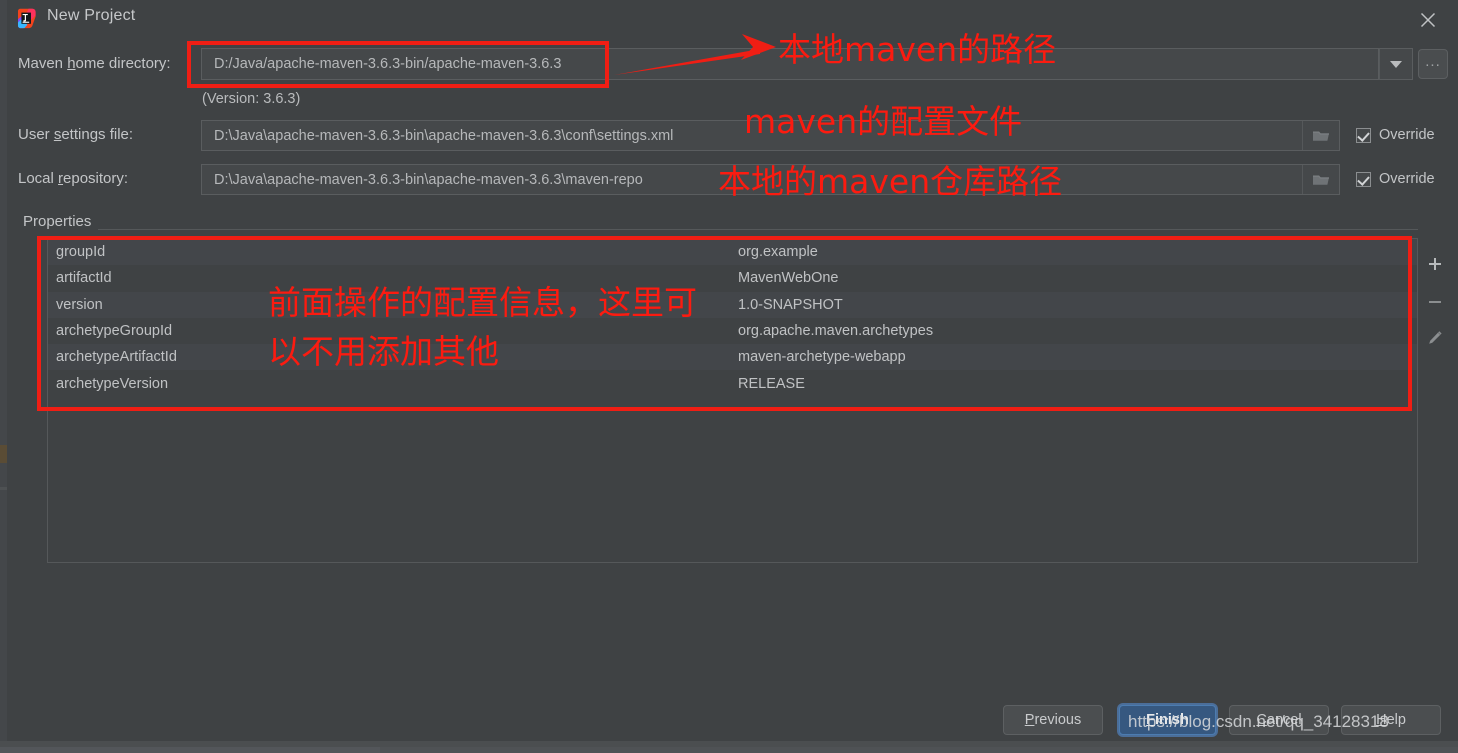 This screenshot has width=1458, height=753. Describe the element at coordinates (732, 383) in the screenshot. I see `table-row: archetypeVersion RELEASE` at that location.